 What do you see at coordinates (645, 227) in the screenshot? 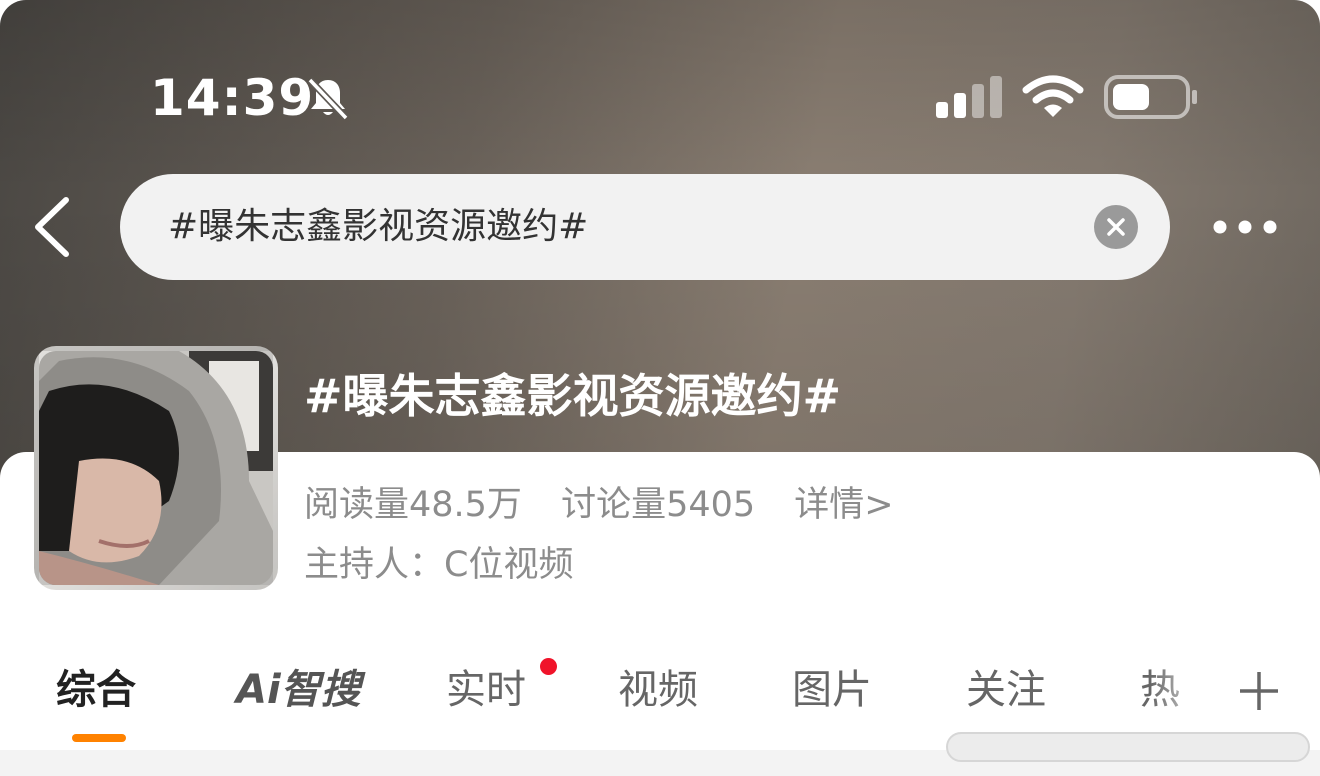
I see `search-bar: #曝朱志鑫影视资源邀约#` at bounding box center [645, 227].